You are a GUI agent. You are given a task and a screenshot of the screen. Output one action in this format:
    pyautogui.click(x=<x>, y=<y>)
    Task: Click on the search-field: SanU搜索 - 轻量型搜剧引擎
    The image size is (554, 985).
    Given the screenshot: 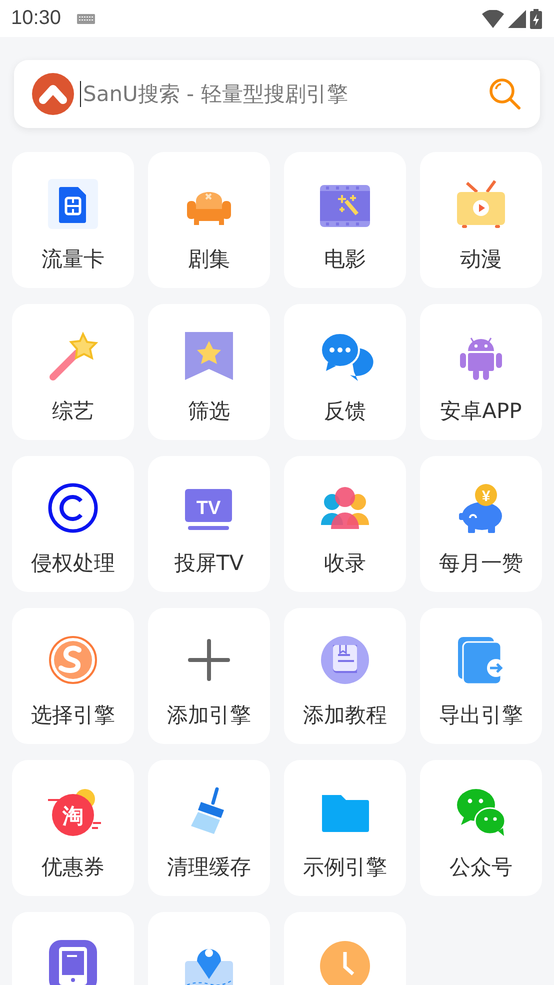 What is the action you would take?
    pyautogui.click(x=281, y=94)
    